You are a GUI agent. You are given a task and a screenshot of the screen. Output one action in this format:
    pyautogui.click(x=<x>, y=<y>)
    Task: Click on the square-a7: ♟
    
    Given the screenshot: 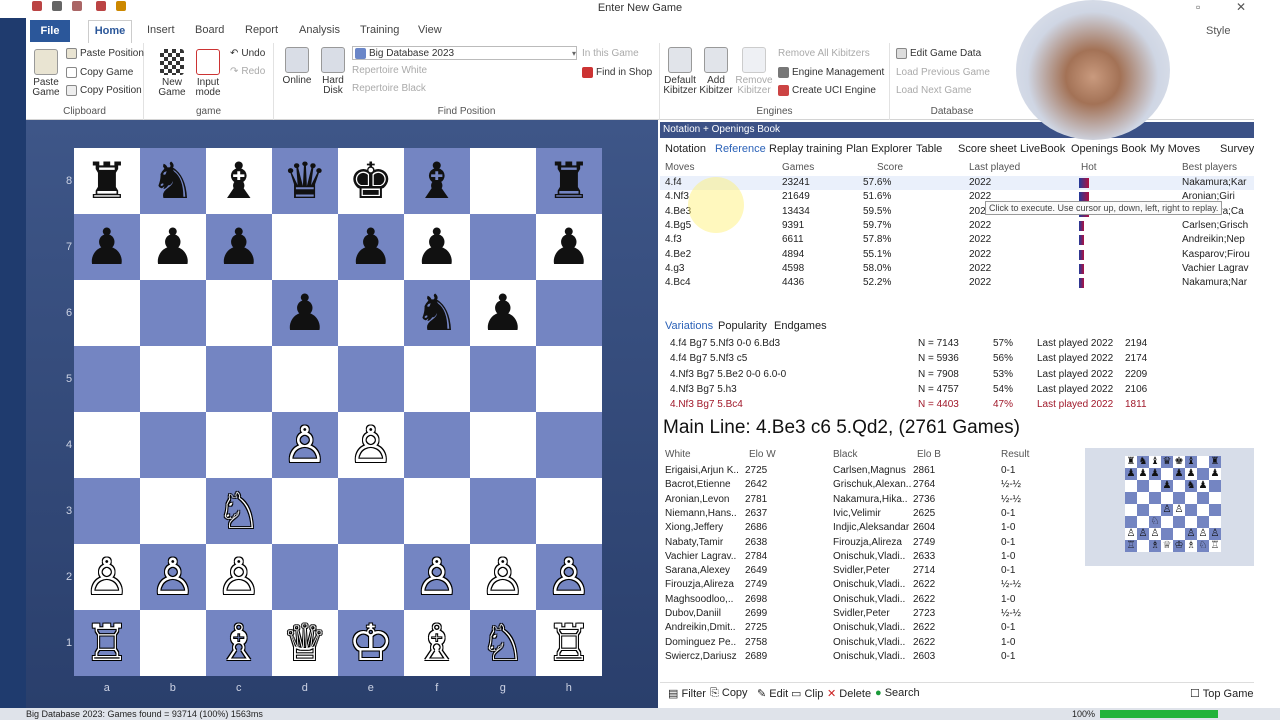 What is the action you would take?
    pyautogui.click(x=107, y=247)
    